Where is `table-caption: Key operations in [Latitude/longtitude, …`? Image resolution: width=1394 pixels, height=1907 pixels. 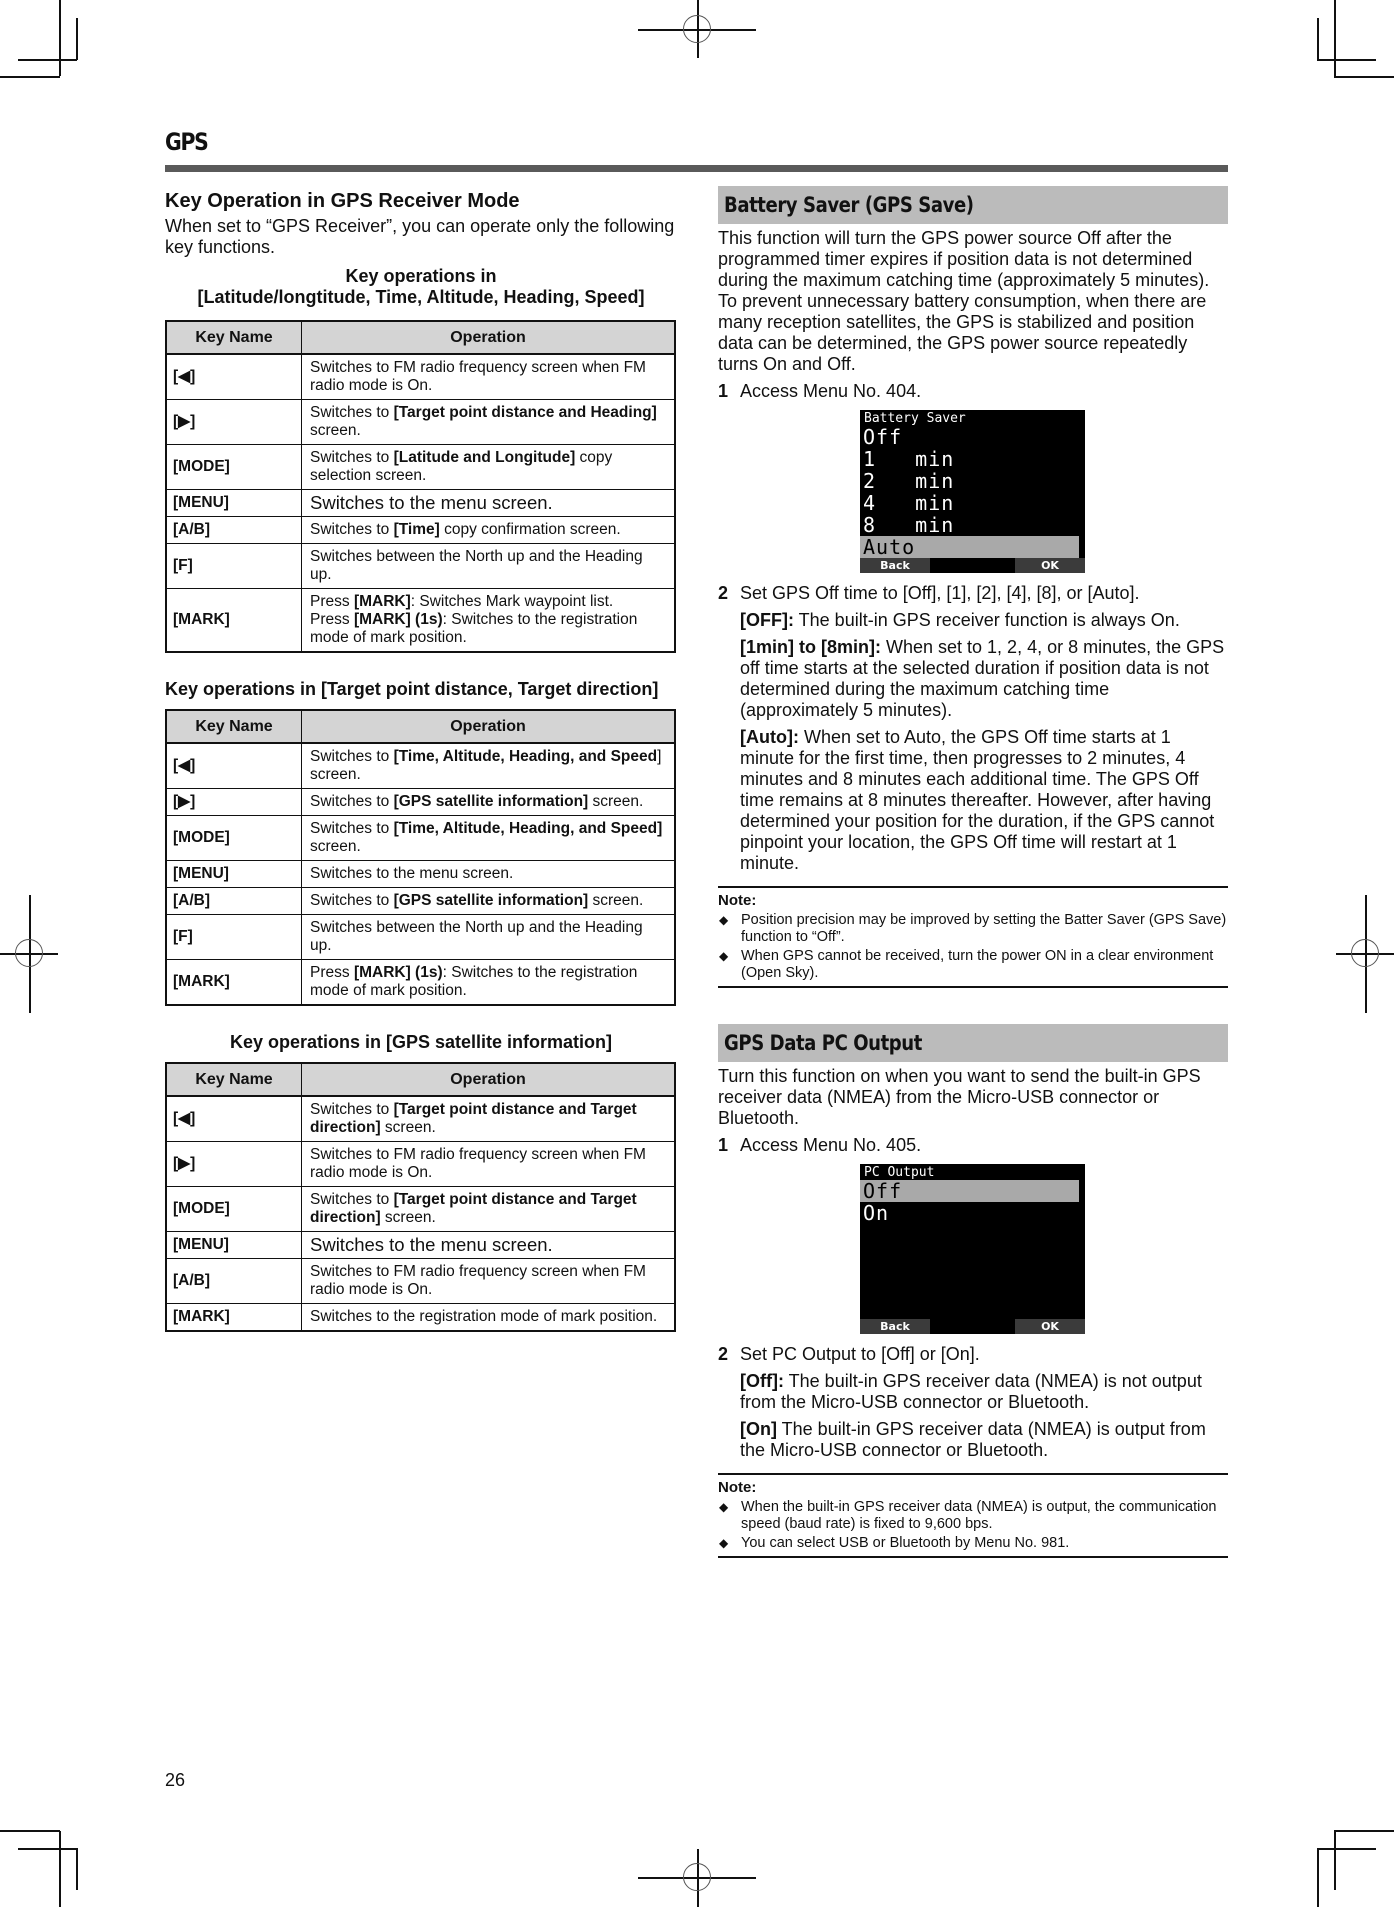 table-caption: Key operations in [Latitude/longtitude, … is located at coordinates (421, 287).